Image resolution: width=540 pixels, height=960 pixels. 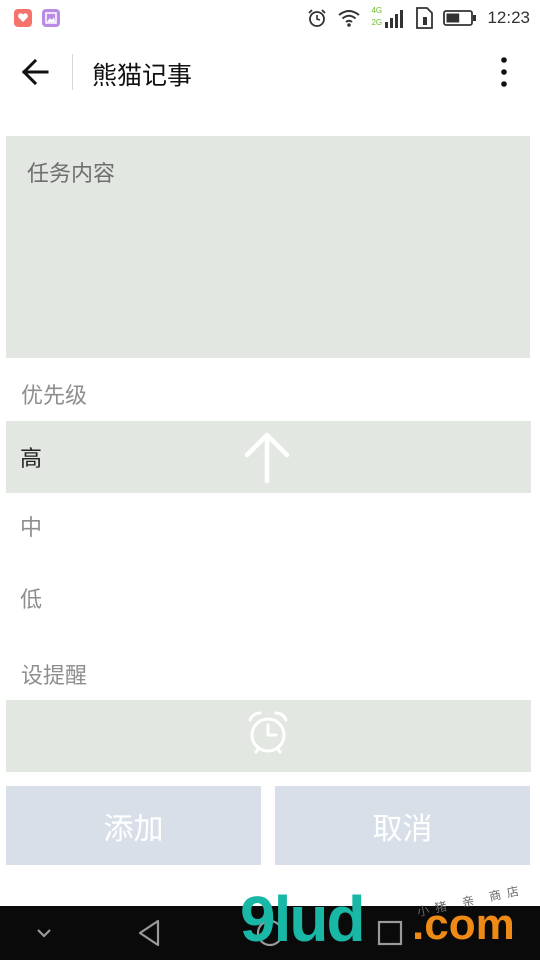 I want to click on battery-icon, so click(x=460, y=18).